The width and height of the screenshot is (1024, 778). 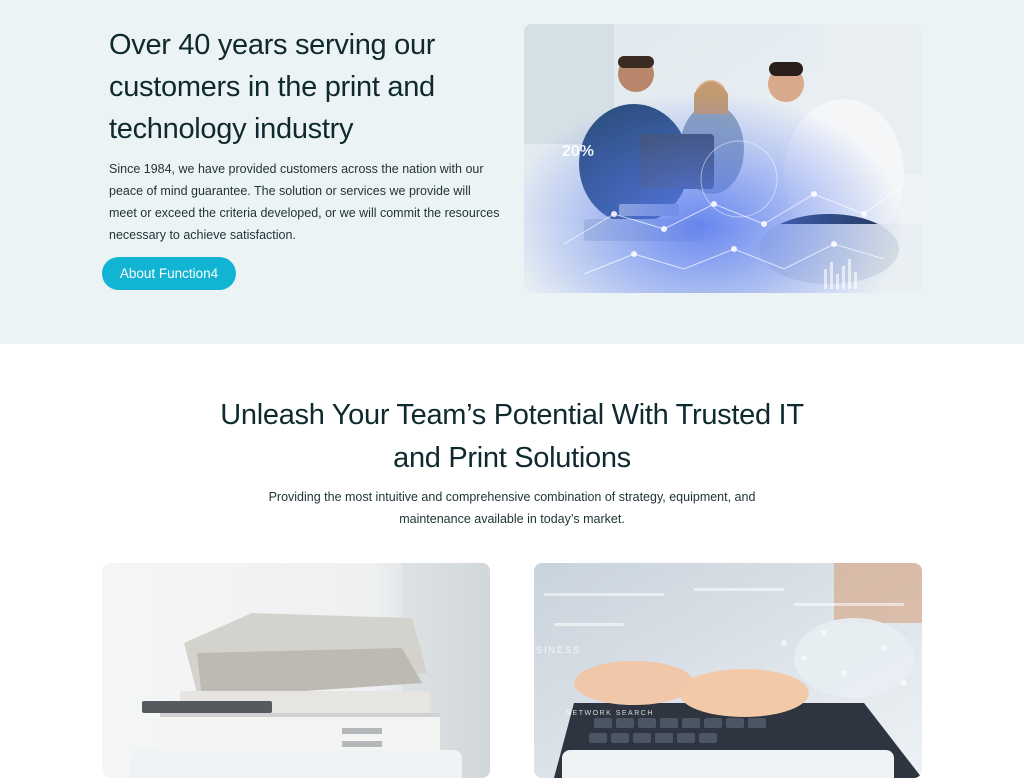 I want to click on team-meeting-photo: 20%, so click(x=723, y=158).